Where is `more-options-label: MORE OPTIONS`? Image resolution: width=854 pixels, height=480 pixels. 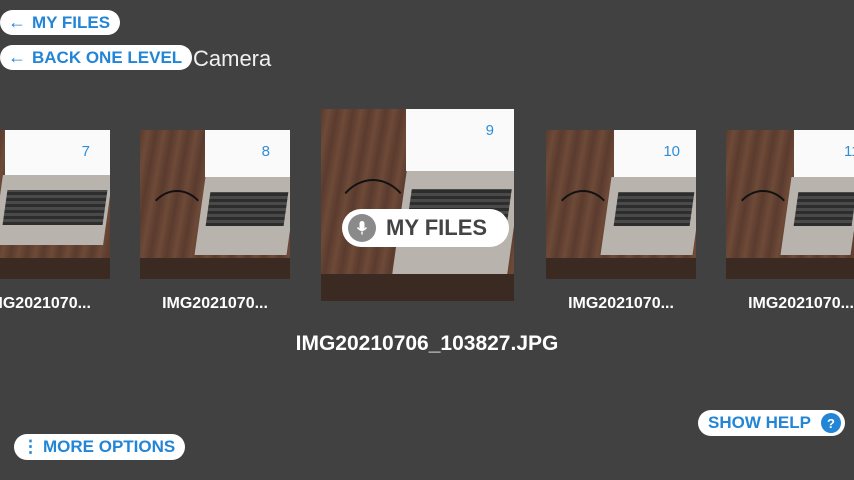 more-options-label: MORE OPTIONS is located at coordinates (109, 446).